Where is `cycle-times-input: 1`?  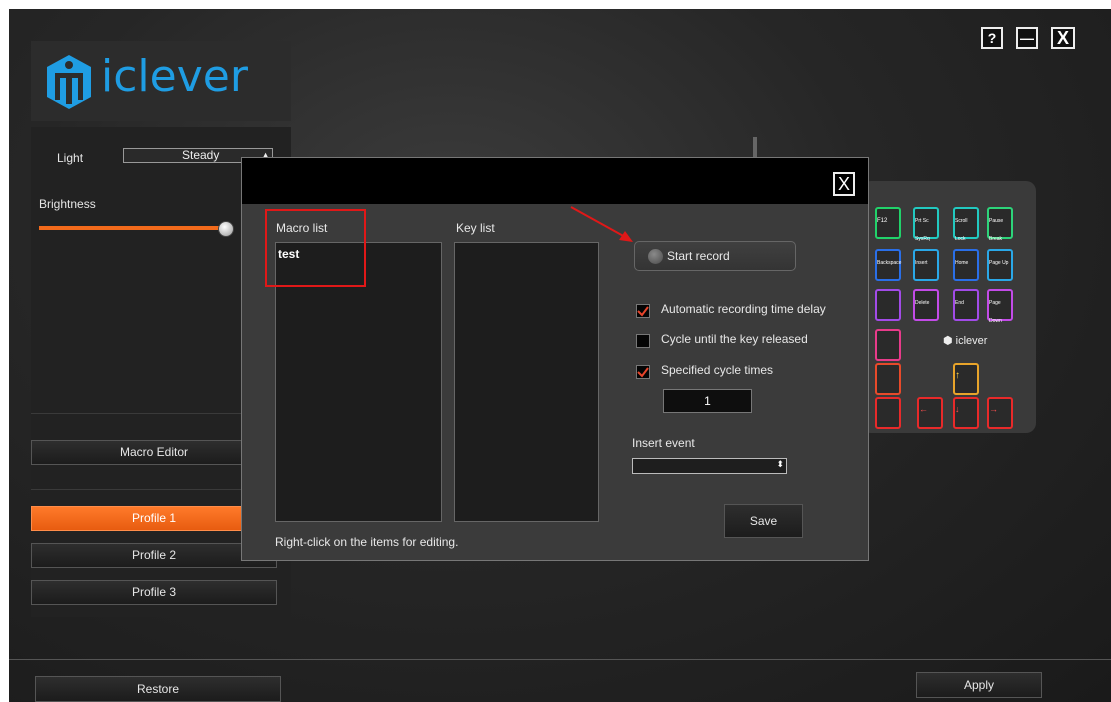 cycle-times-input: 1 is located at coordinates (707, 401).